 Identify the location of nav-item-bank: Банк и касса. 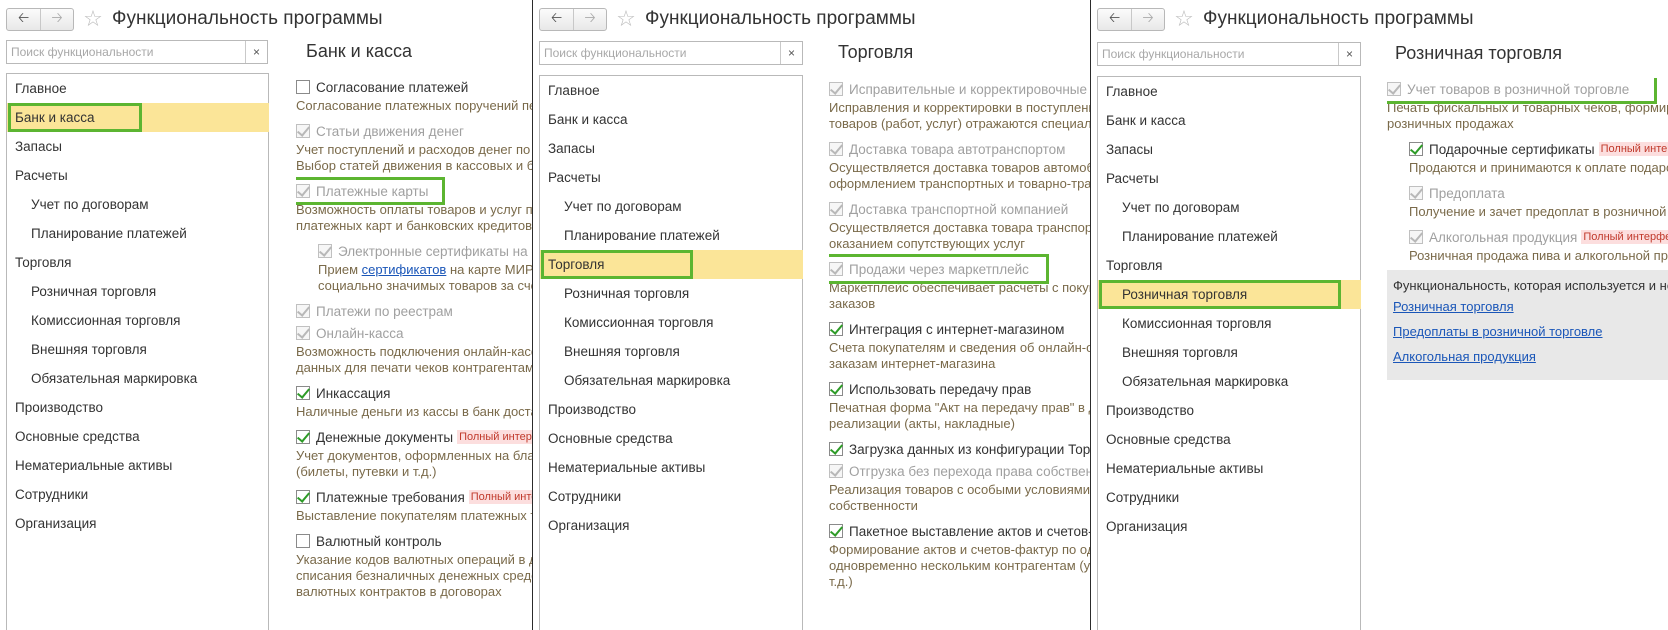
(671, 119).